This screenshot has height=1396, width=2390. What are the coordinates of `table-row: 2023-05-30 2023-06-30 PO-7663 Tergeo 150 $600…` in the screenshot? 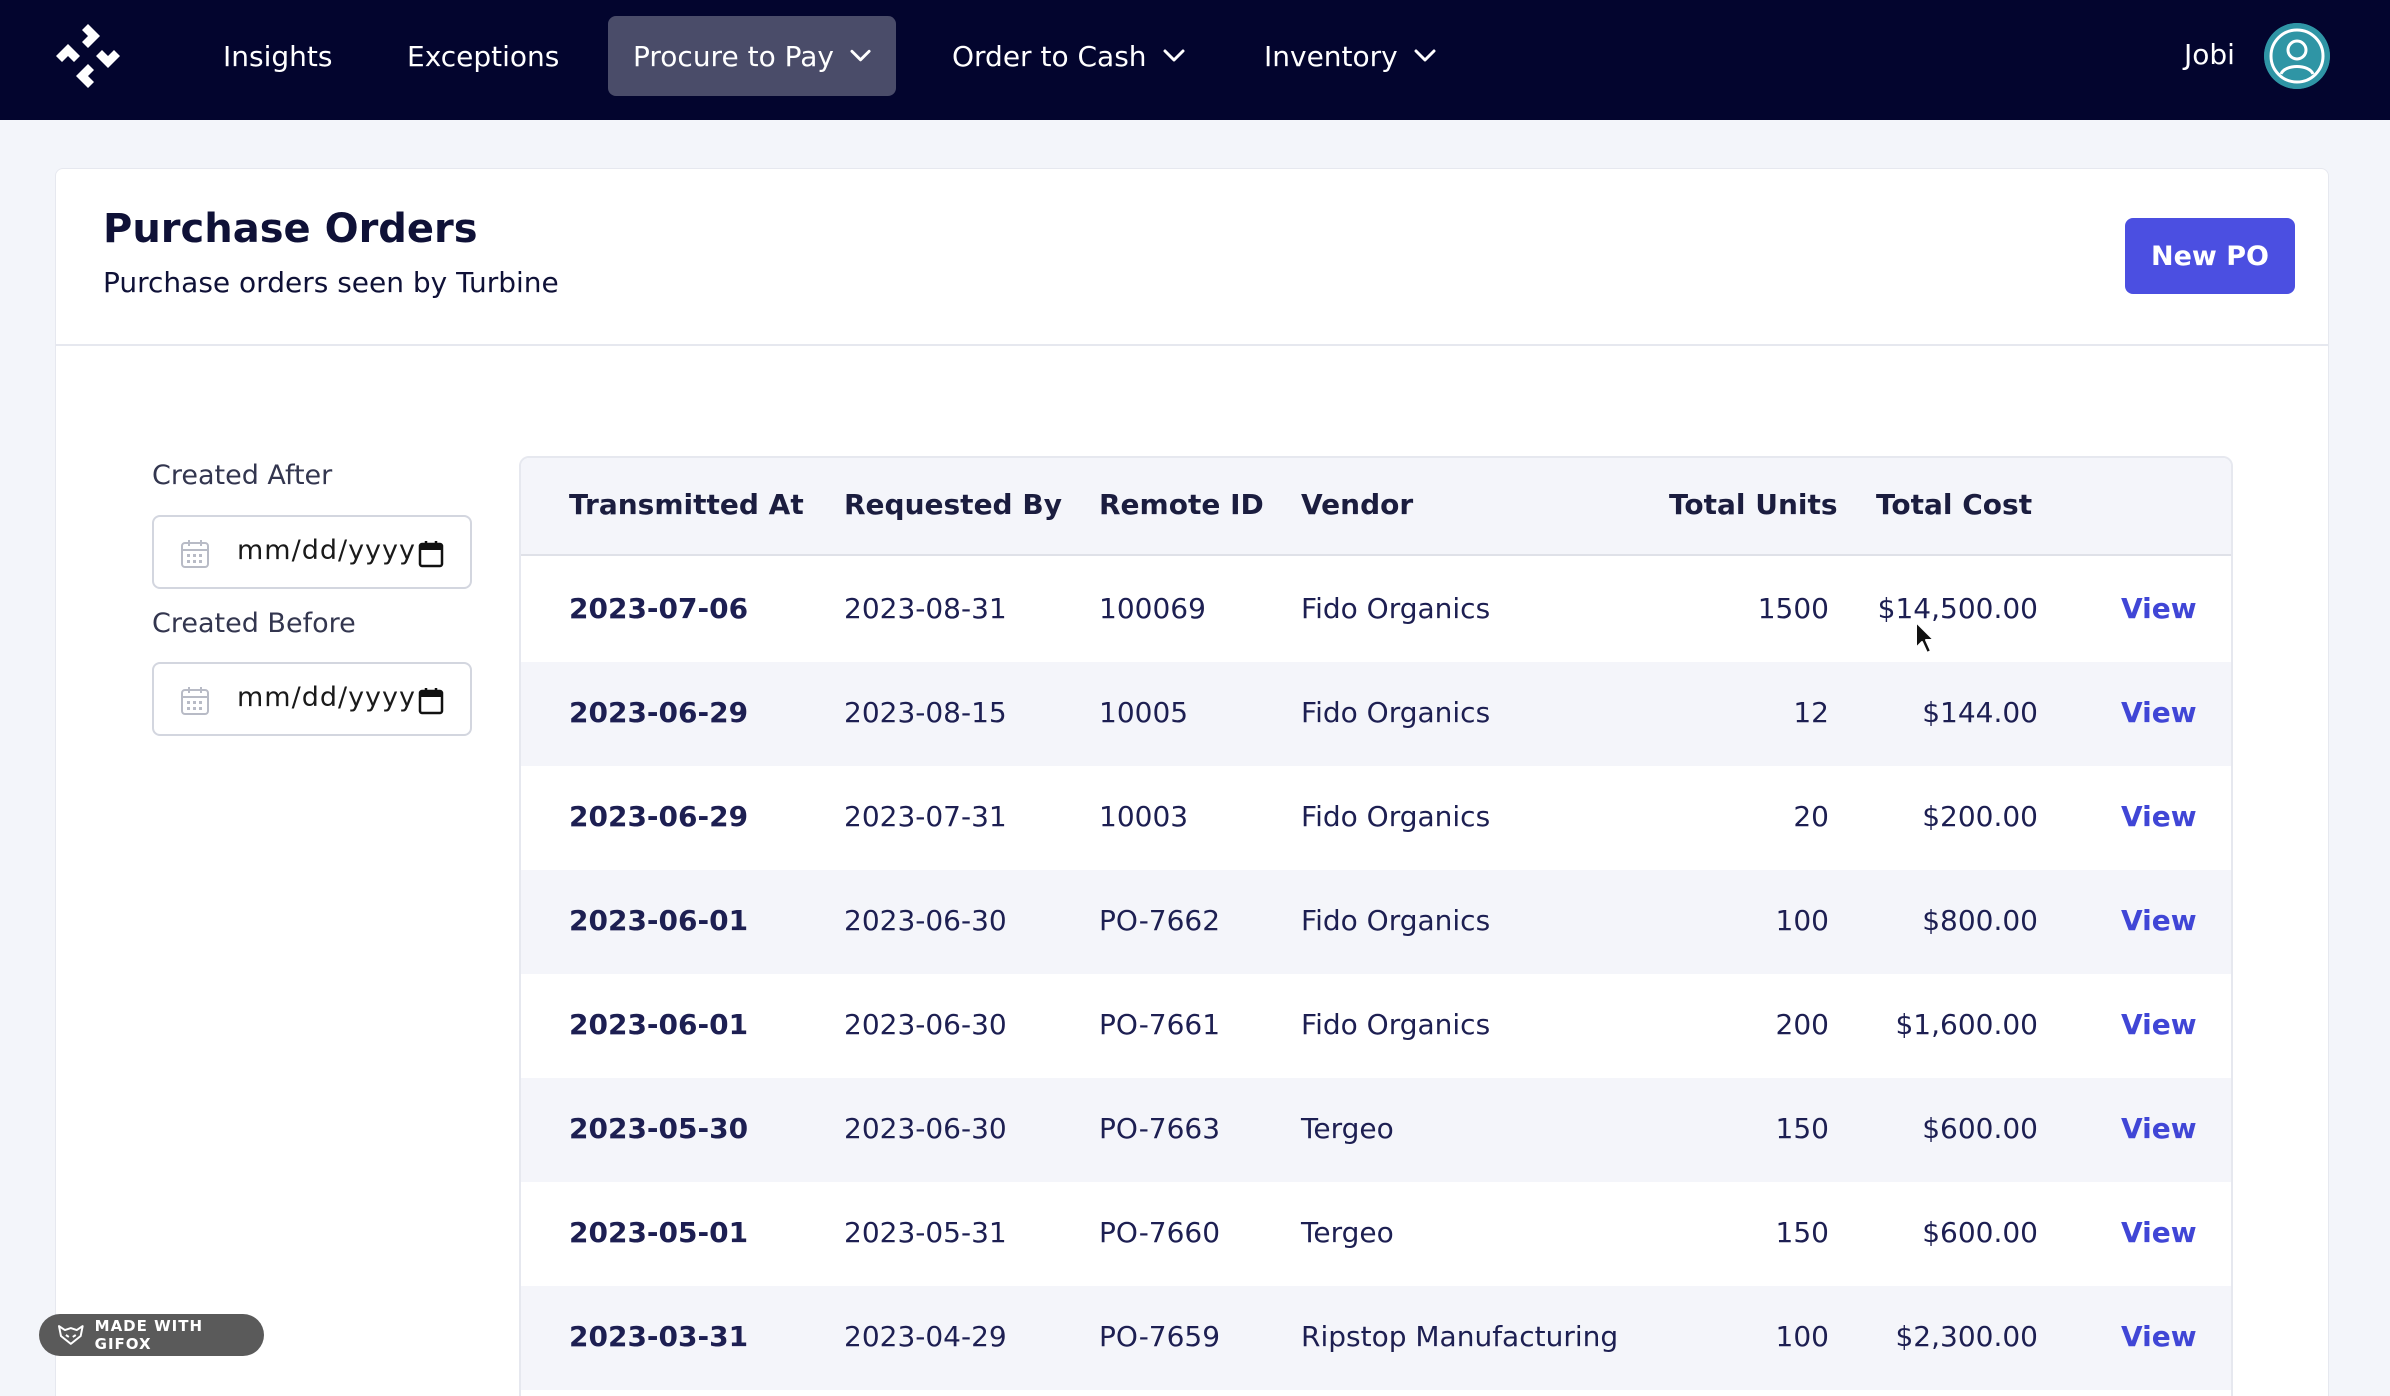 It's located at (1376, 1130).